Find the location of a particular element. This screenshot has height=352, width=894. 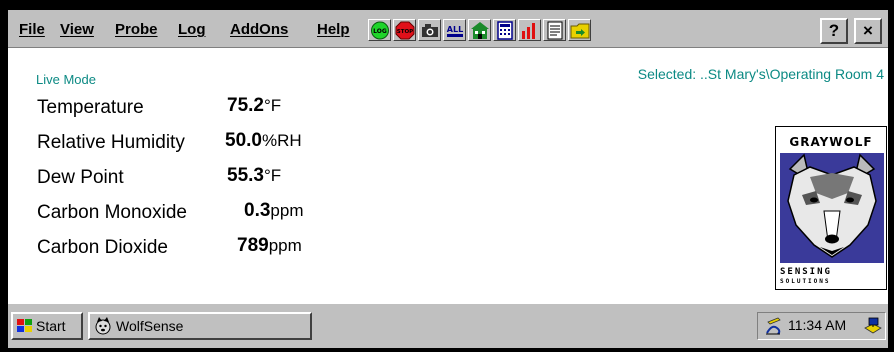

svg-text: LOG is located at coordinates (380, 31).